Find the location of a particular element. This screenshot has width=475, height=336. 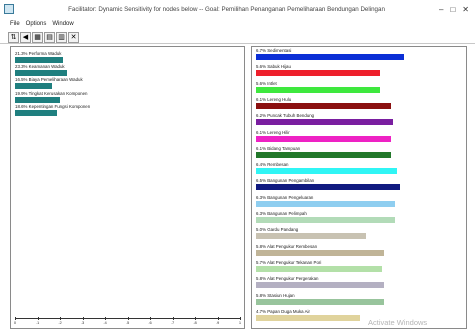

criterion-label: 18.6% Kepentingan Fungsi Komponen is located at coordinates (53, 106).